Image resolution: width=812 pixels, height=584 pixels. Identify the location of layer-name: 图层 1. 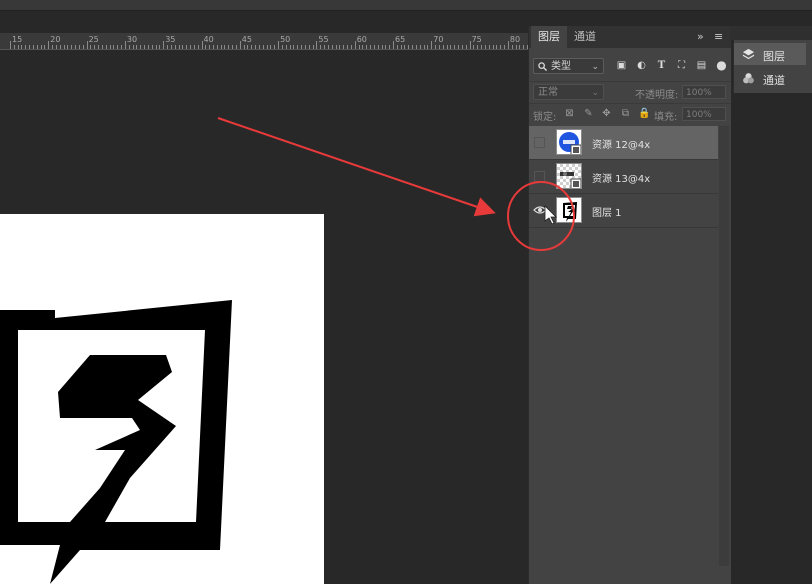
(607, 213).